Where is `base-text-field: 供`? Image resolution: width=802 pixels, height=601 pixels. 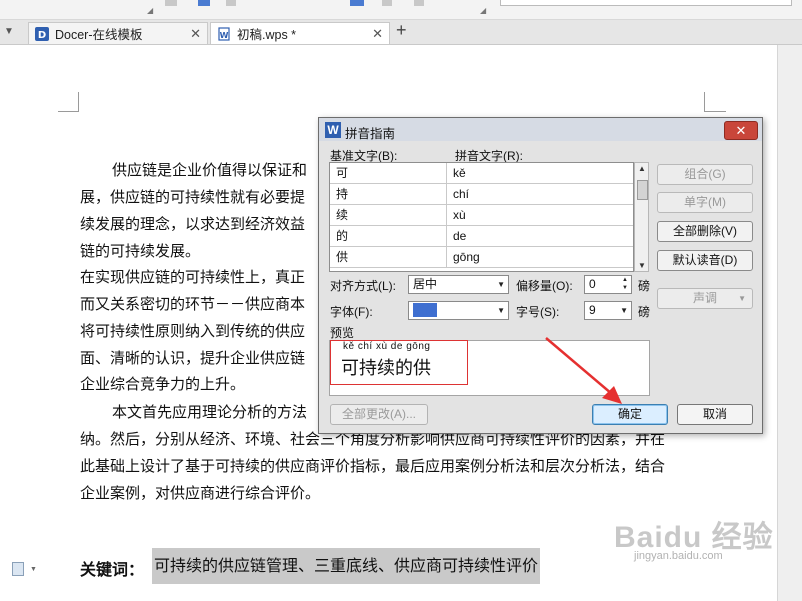 base-text-field: 供 is located at coordinates (388, 257).